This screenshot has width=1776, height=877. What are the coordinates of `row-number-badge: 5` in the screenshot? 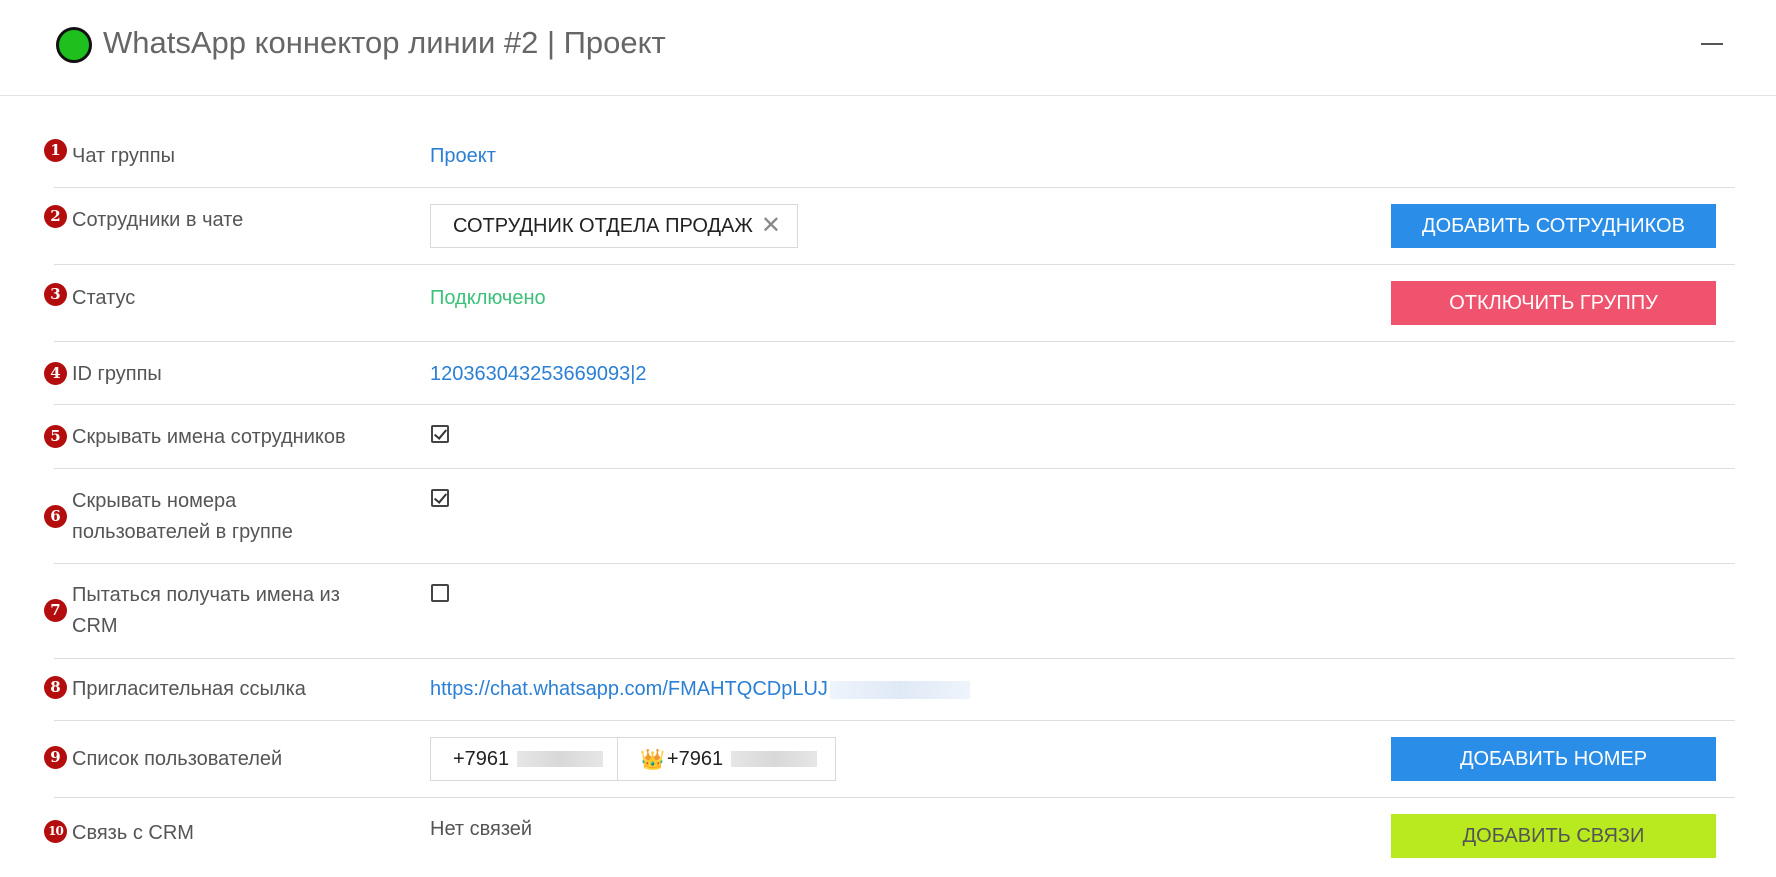 It's located at (55, 436).